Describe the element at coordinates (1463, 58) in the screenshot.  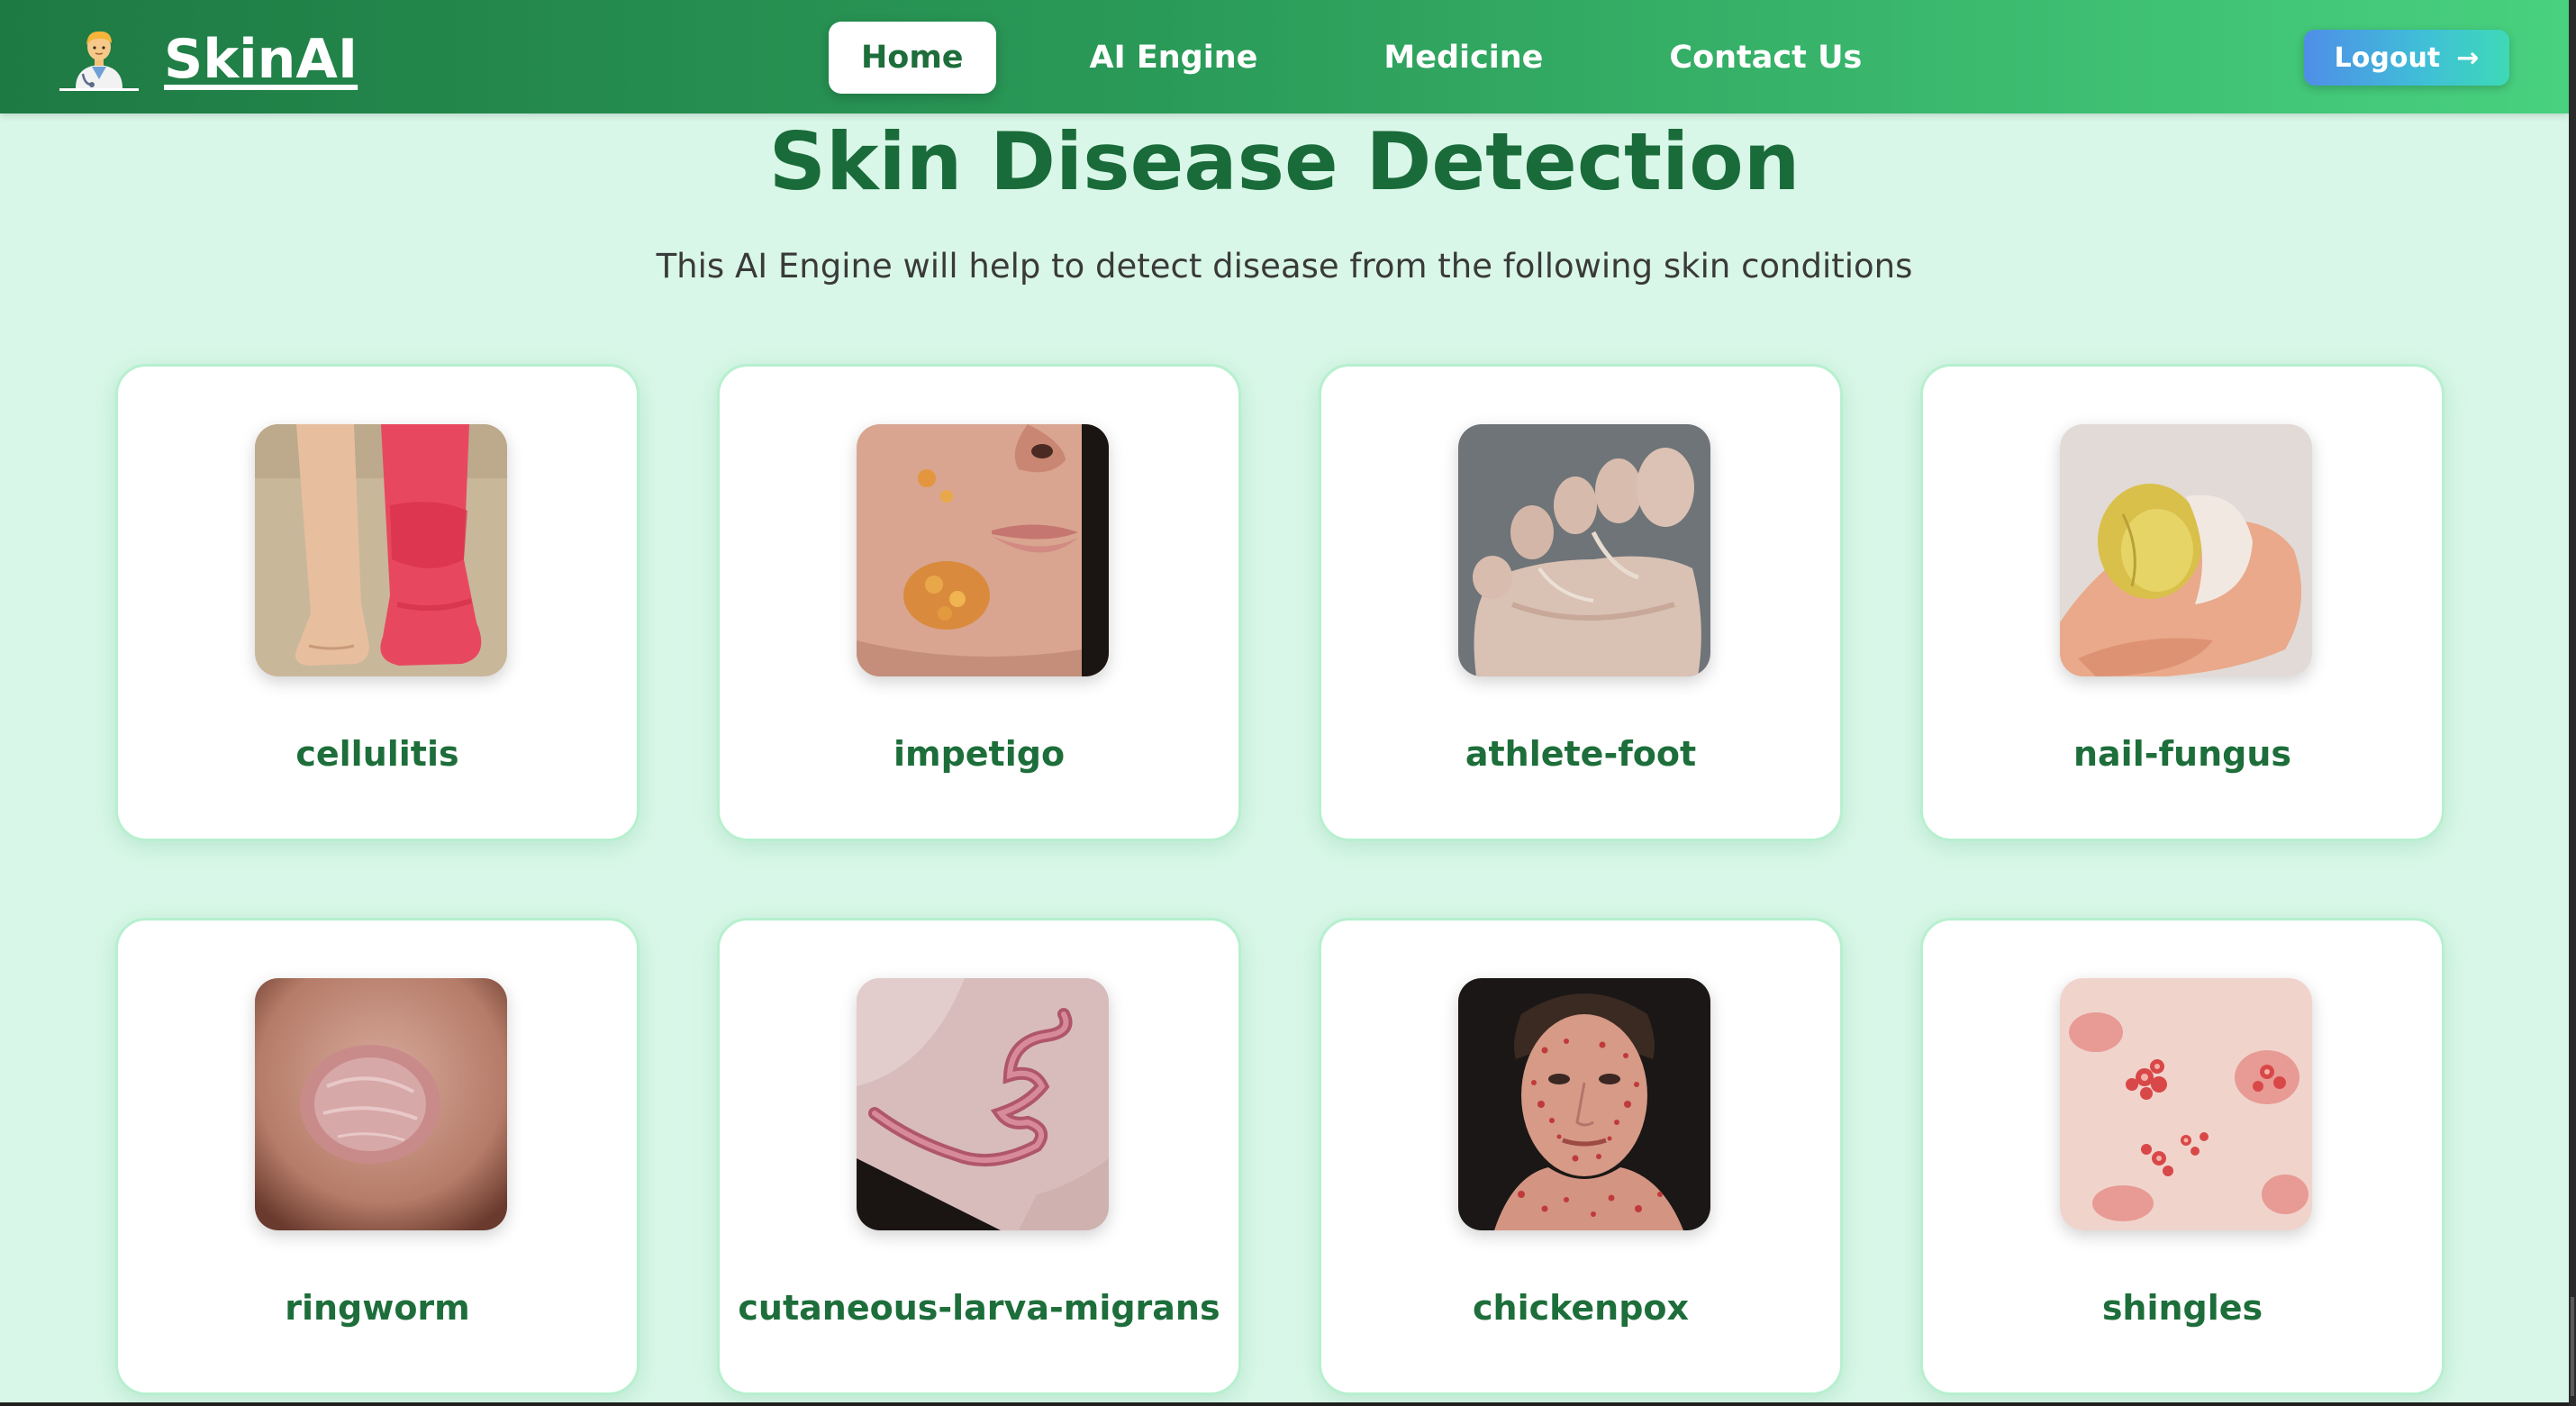
I see `nav-medicine: Medicine` at that location.